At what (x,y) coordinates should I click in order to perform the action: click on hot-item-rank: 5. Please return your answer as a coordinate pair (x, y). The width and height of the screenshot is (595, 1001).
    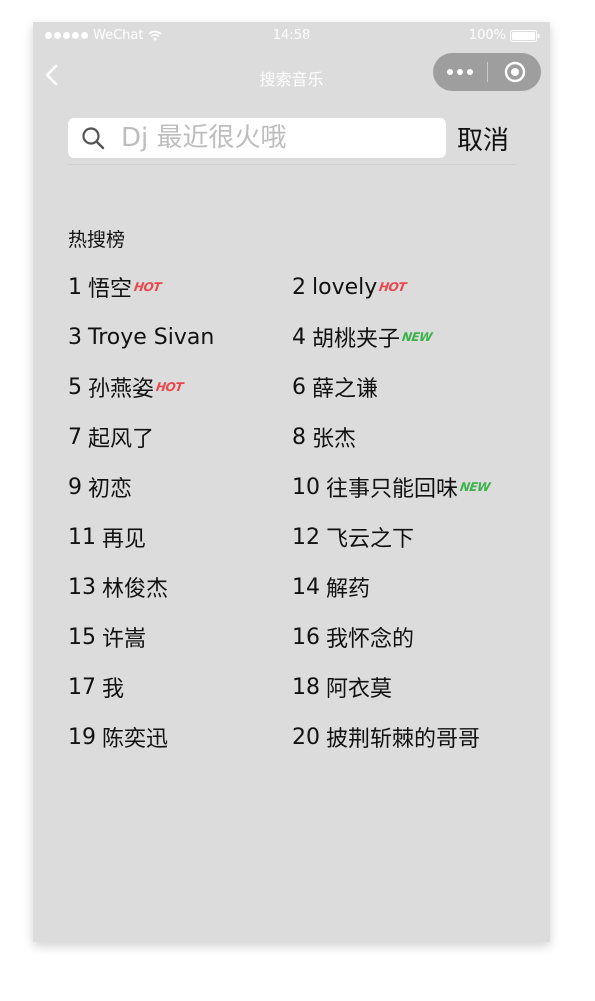
    Looking at the image, I should click on (75, 387).